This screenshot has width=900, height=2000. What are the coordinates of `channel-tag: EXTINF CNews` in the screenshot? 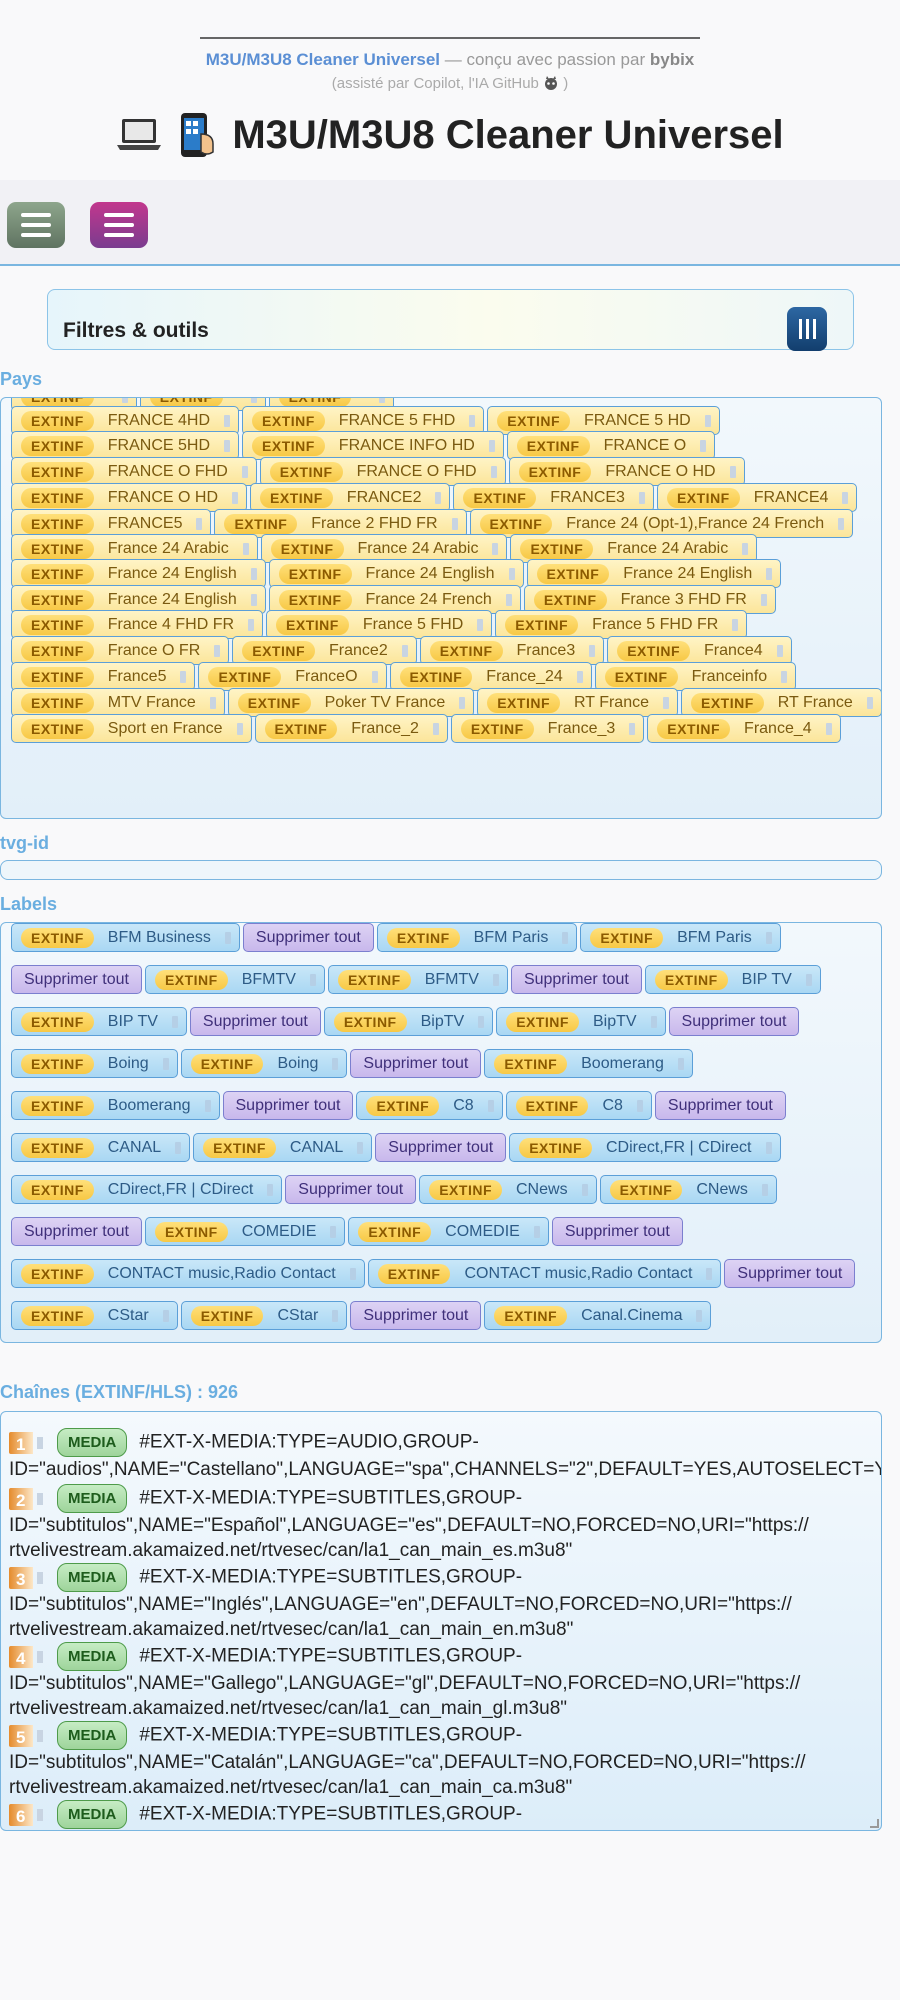 It's located at (688, 1189).